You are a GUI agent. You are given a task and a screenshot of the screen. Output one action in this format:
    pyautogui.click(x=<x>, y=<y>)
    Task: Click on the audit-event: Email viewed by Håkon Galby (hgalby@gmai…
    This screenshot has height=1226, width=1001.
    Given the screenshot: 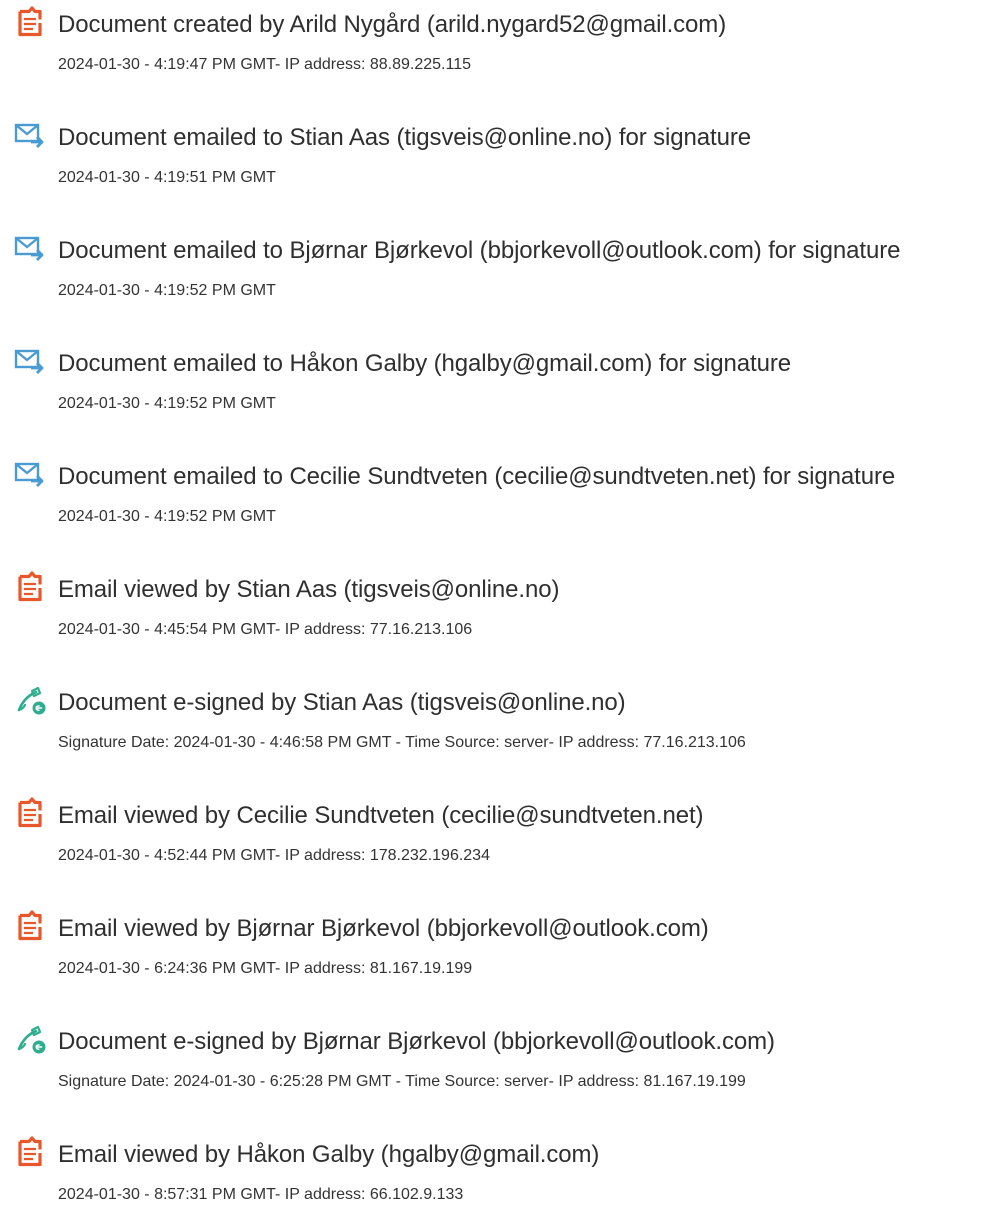 What is the action you would take?
    pyautogui.click(x=500, y=1175)
    